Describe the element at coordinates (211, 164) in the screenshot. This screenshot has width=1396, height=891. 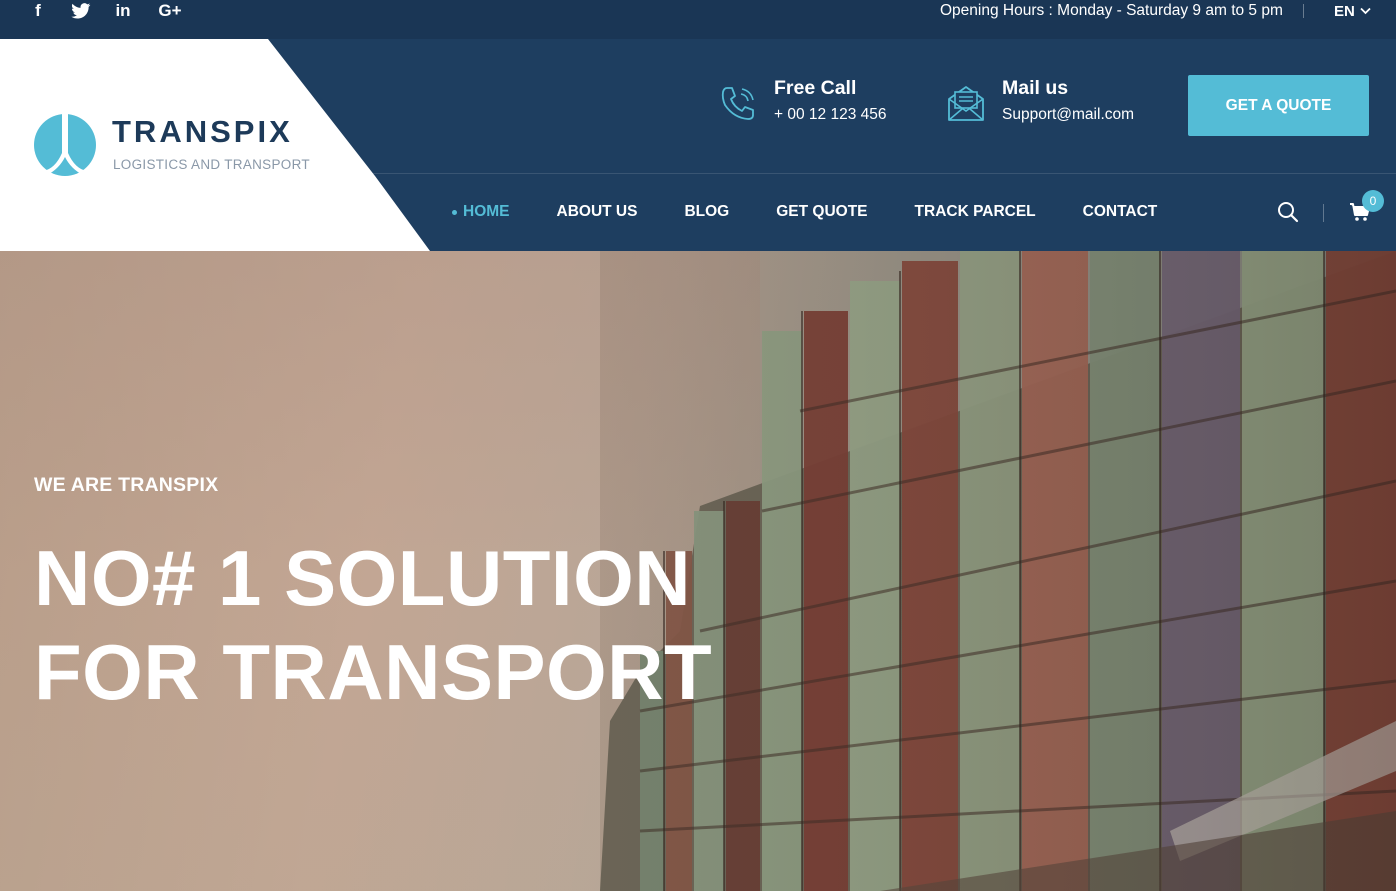
I see `brand-tagline: LOGISTICS AND TRANSPORT` at that location.